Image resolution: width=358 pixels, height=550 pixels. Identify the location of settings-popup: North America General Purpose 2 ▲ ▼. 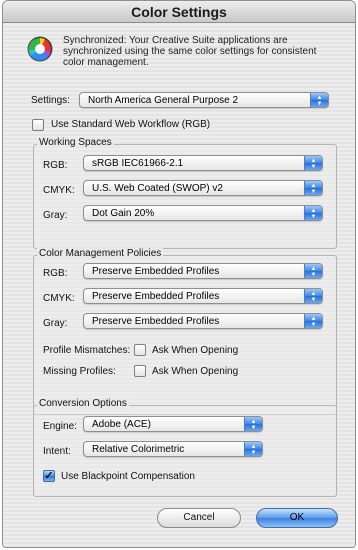
(204, 100).